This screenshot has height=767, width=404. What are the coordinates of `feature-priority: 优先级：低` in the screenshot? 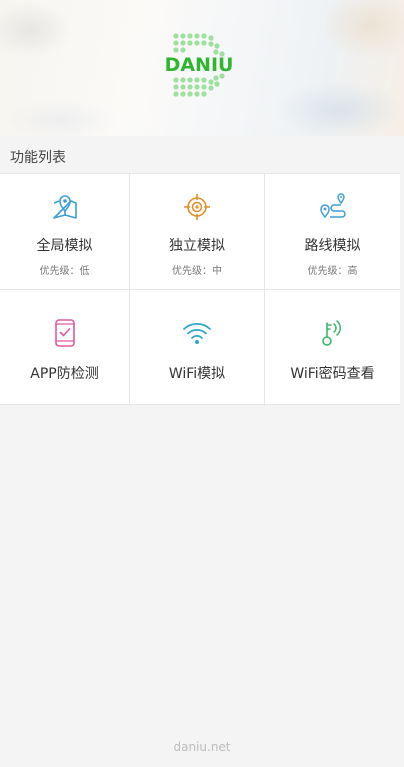 It's located at (64, 271).